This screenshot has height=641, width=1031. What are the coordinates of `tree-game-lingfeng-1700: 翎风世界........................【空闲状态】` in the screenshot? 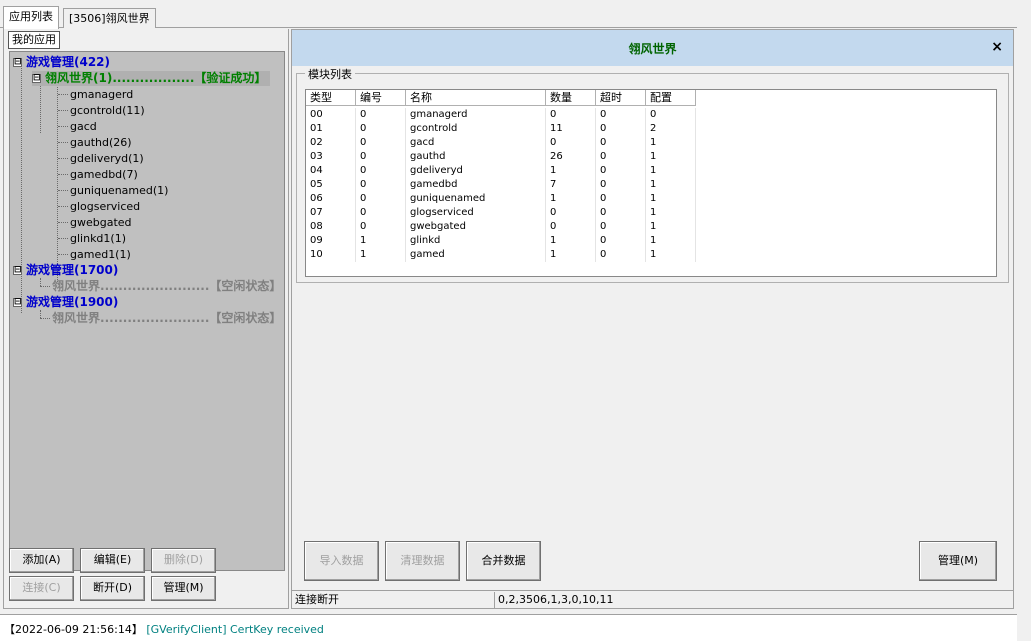 It's located at (166, 286).